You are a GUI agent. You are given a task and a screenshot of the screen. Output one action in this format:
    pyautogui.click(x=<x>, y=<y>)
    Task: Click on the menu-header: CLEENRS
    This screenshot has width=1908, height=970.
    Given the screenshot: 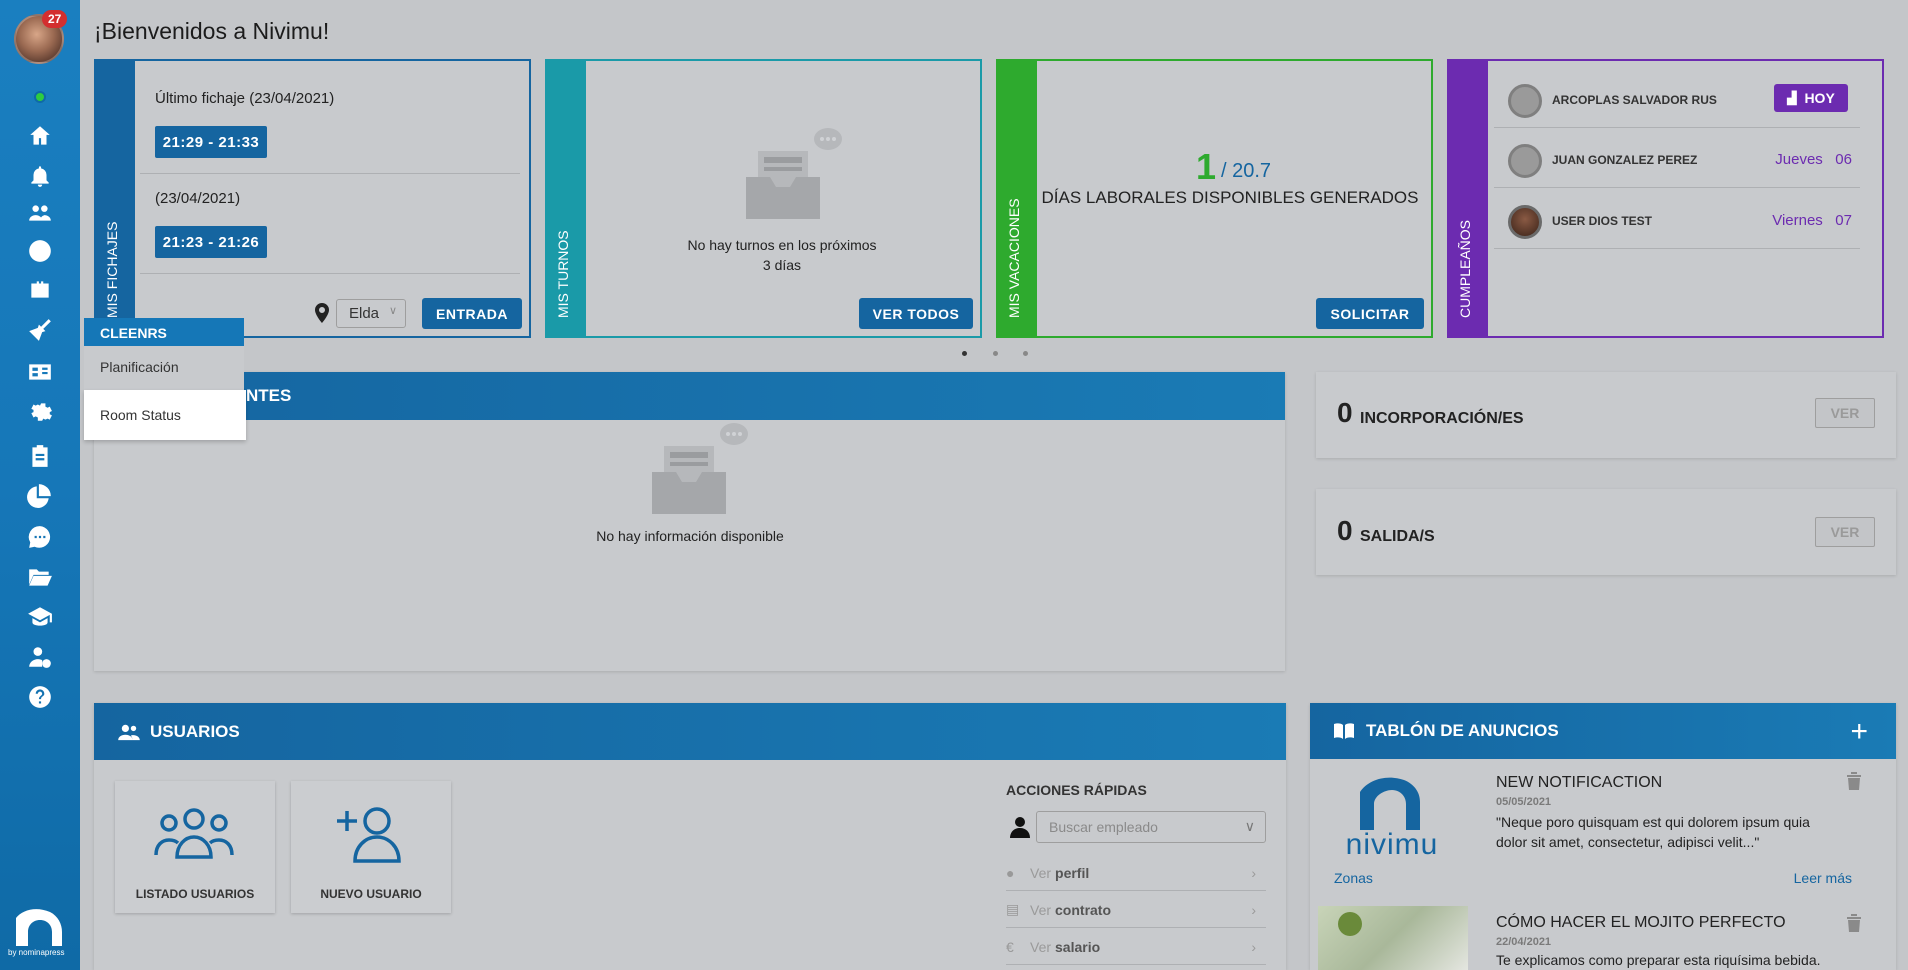 What is the action you would take?
    pyautogui.click(x=164, y=332)
    